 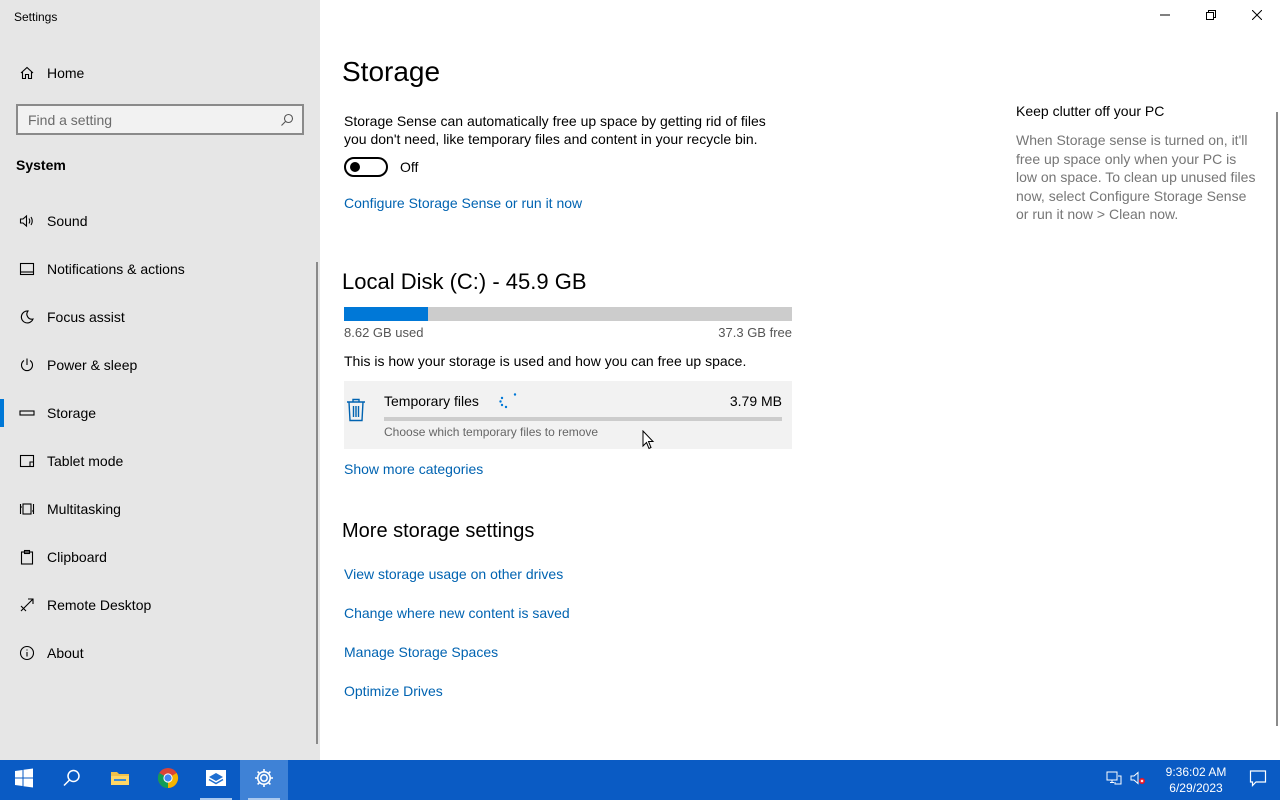 I want to click on mouse-cursor-icon, so click(x=649, y=439).